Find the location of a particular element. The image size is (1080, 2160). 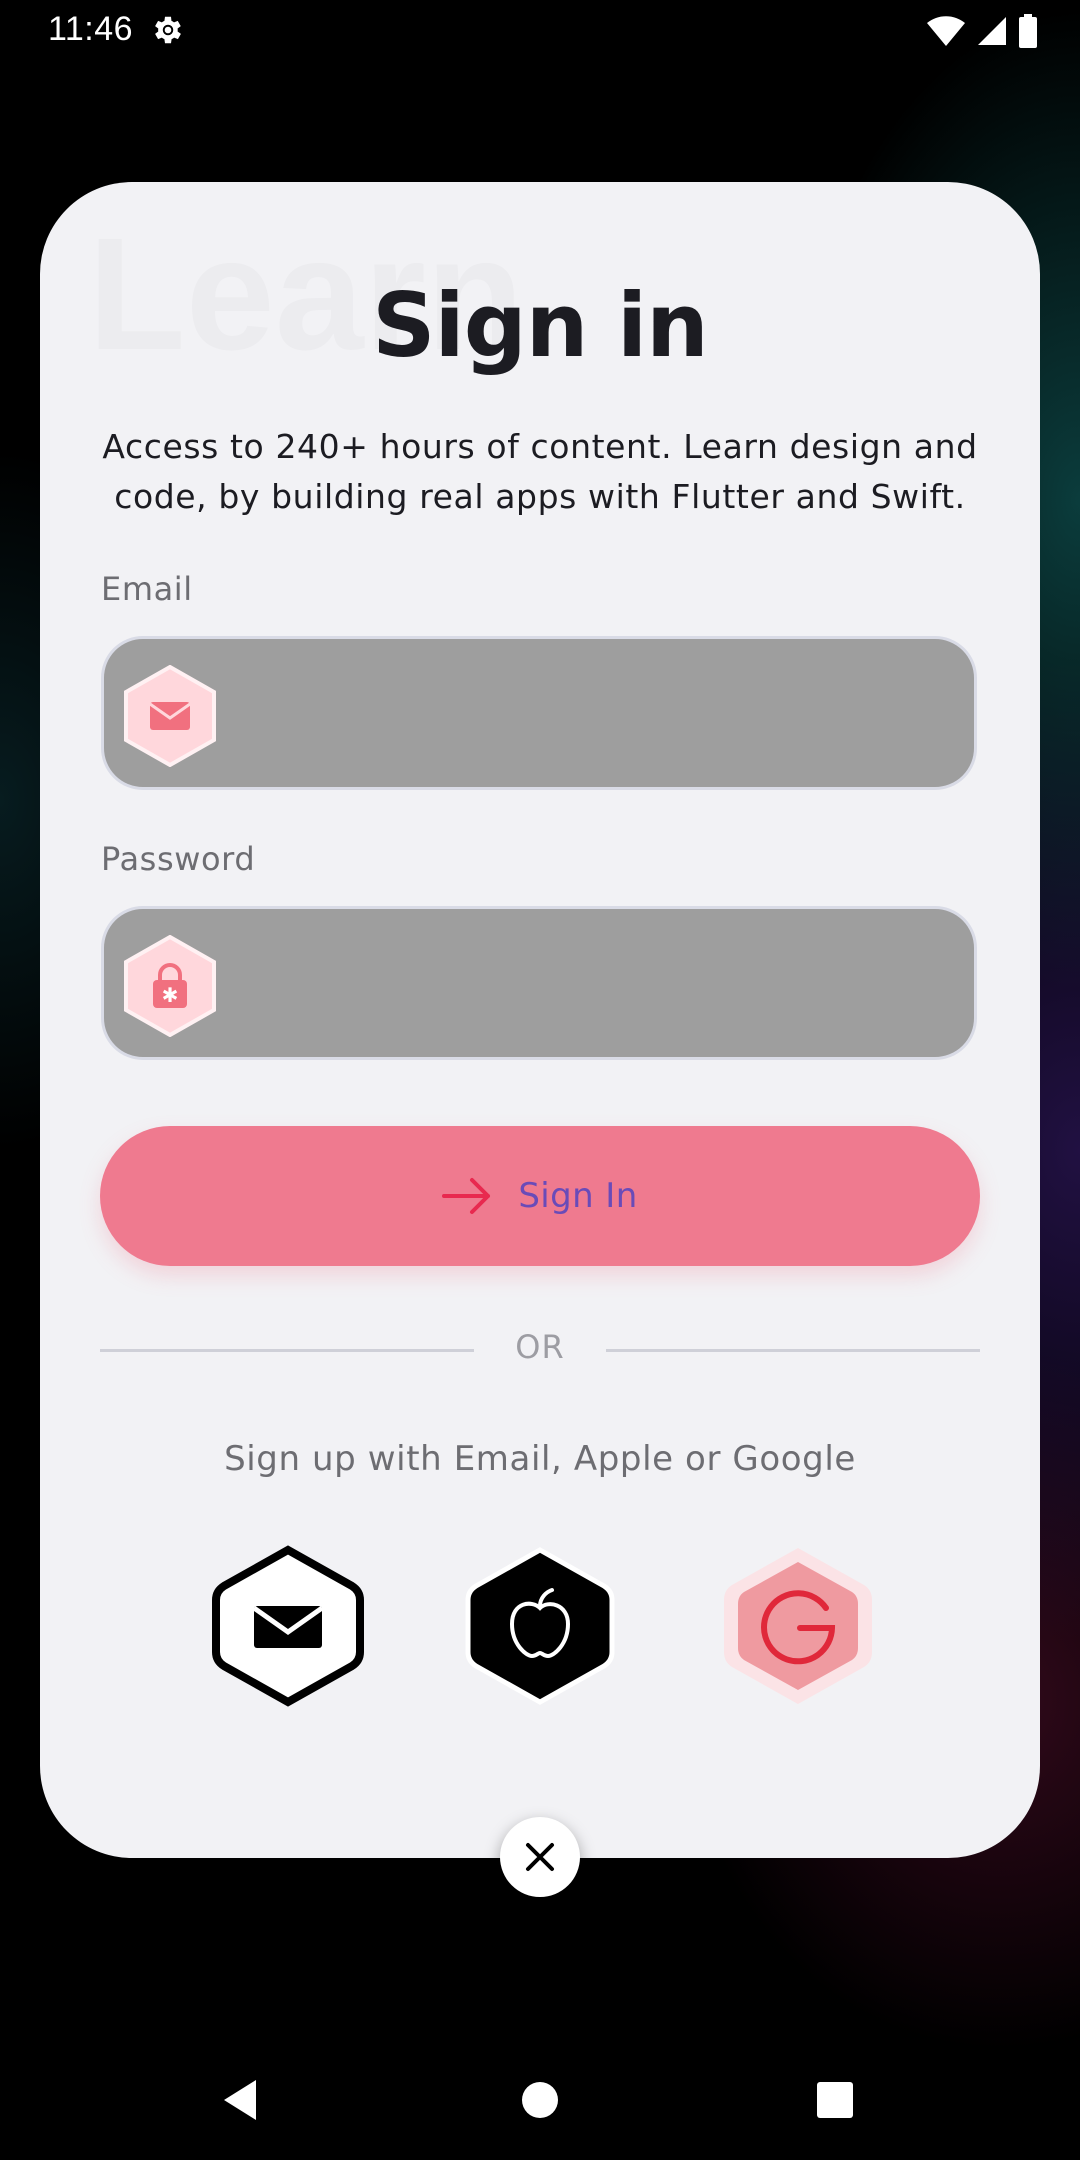

battery-icon is located at coordinates (1028, 31).